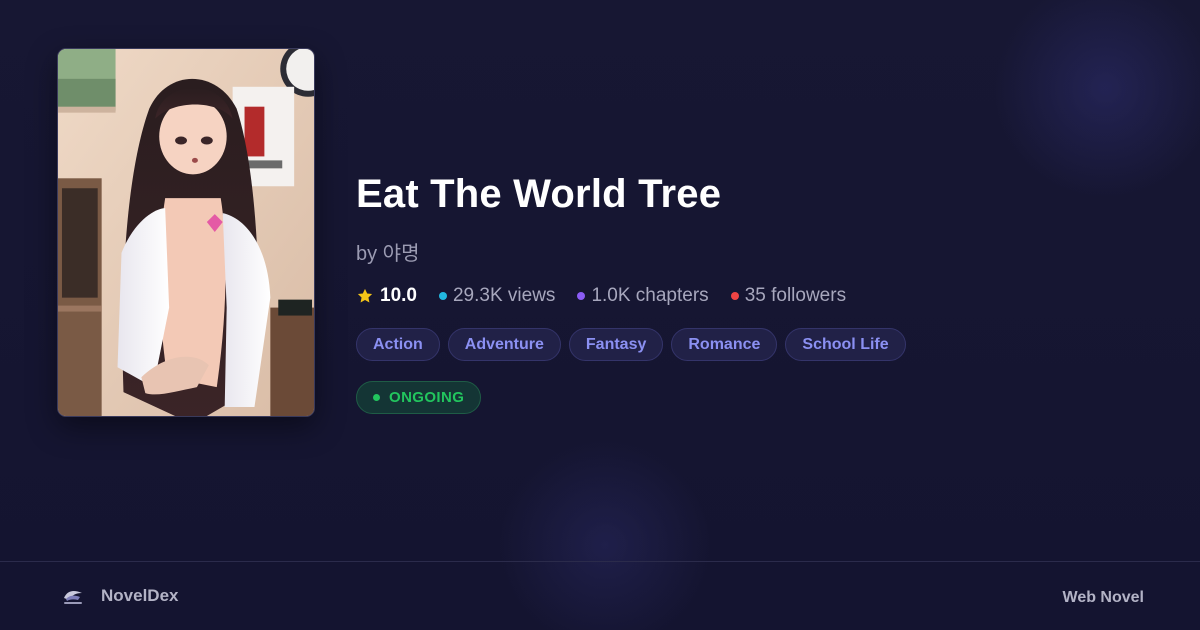  I want to click on views-stat: 29.3K views, so click(497, 296).